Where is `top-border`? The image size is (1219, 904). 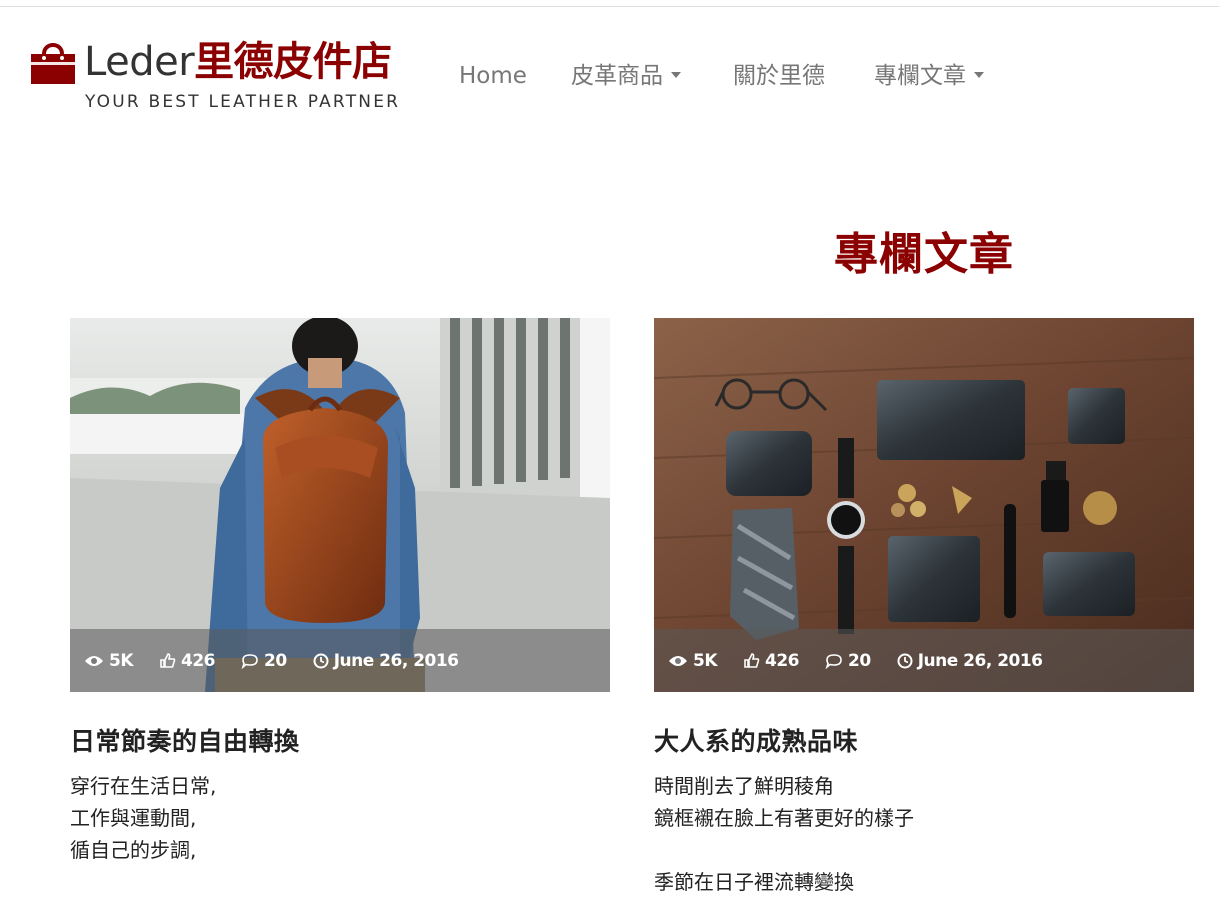 top-border is located at coordinates (609, 6).